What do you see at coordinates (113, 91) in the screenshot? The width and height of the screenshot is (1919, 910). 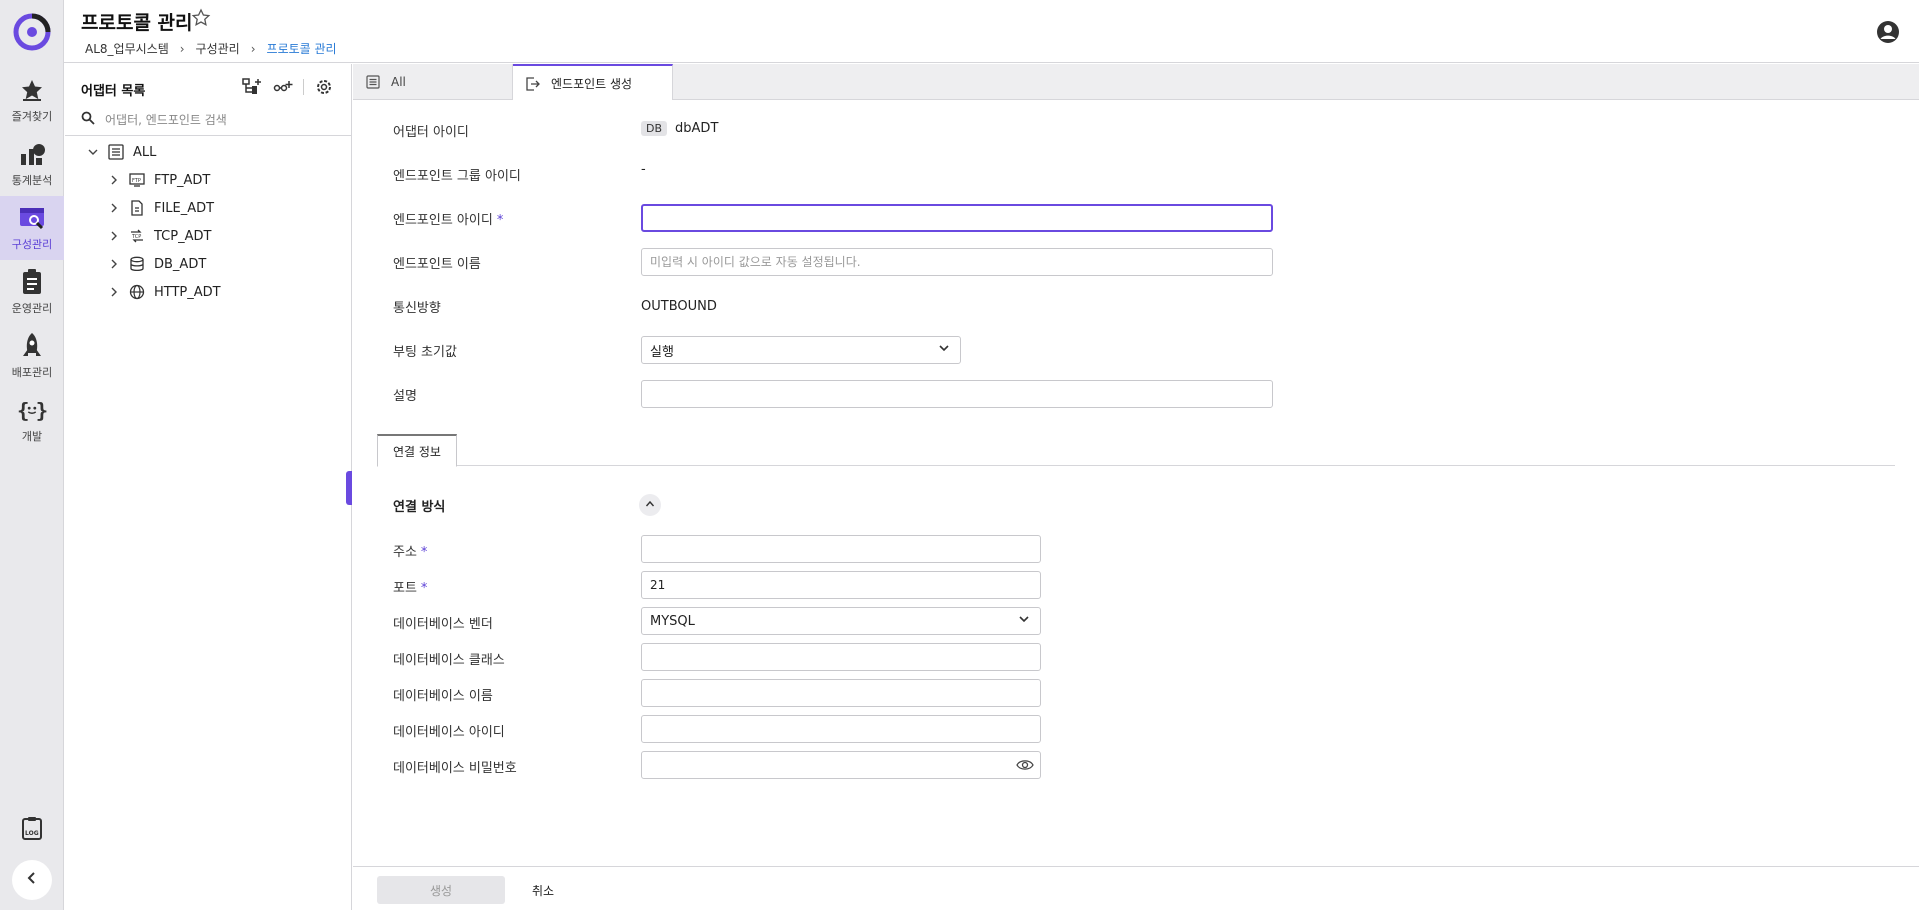 I see `adapter-panel-title: 어댑터 목록` at bounding box center [113, 91].